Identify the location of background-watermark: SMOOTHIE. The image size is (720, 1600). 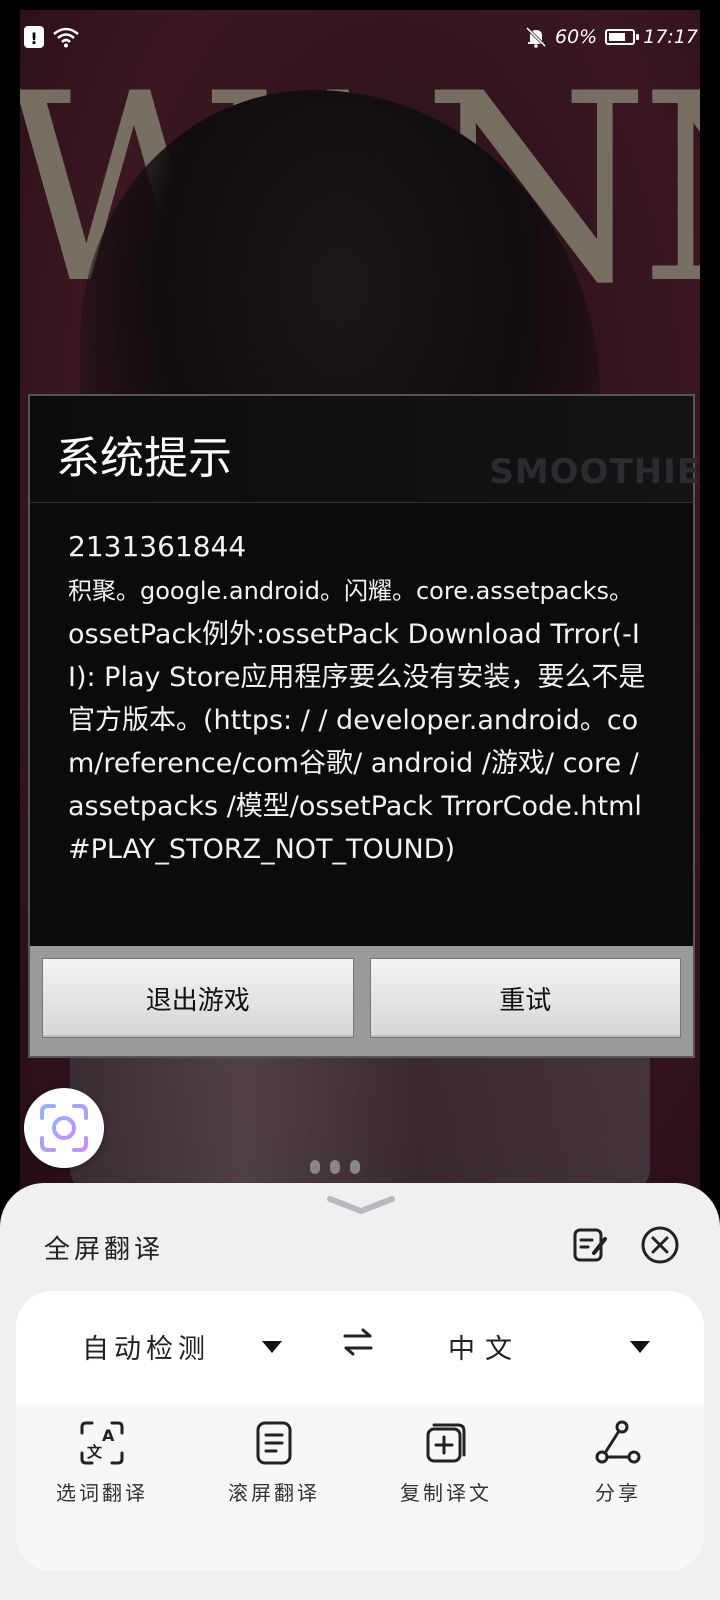
(595, 472).